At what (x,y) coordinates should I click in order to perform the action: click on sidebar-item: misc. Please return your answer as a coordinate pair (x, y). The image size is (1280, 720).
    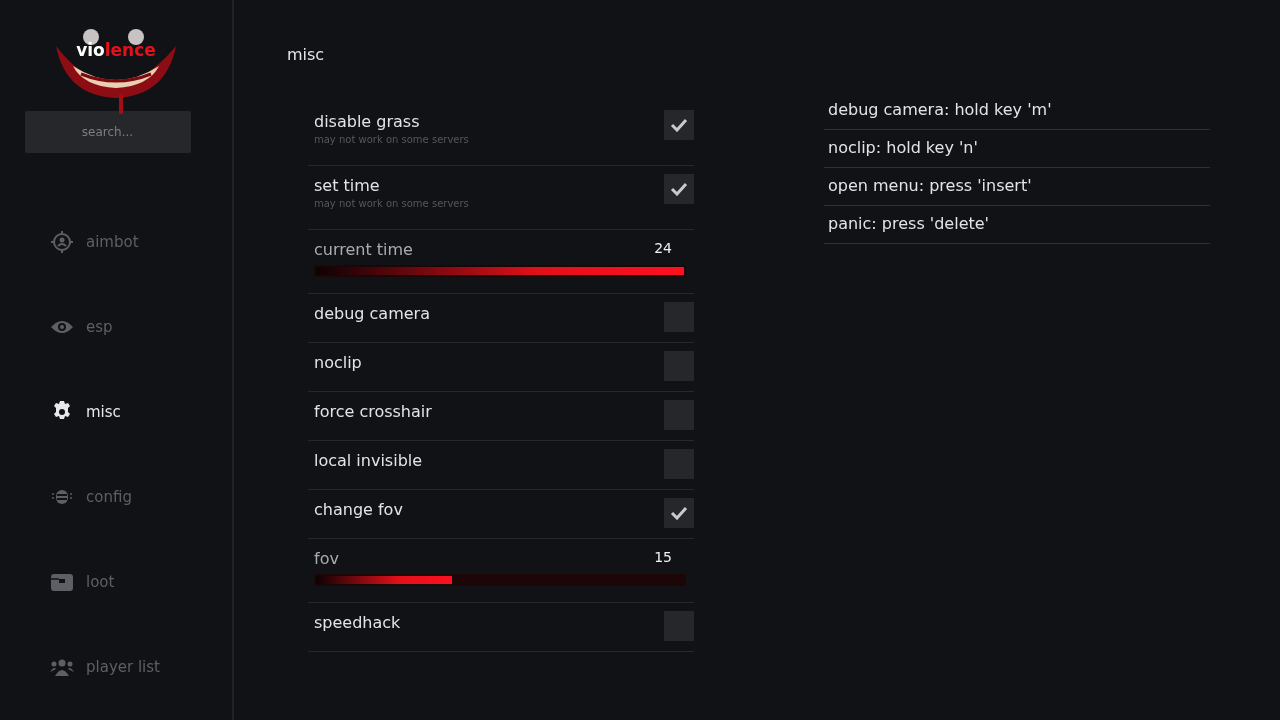
    Looking at the image, I should click on (141, 411).